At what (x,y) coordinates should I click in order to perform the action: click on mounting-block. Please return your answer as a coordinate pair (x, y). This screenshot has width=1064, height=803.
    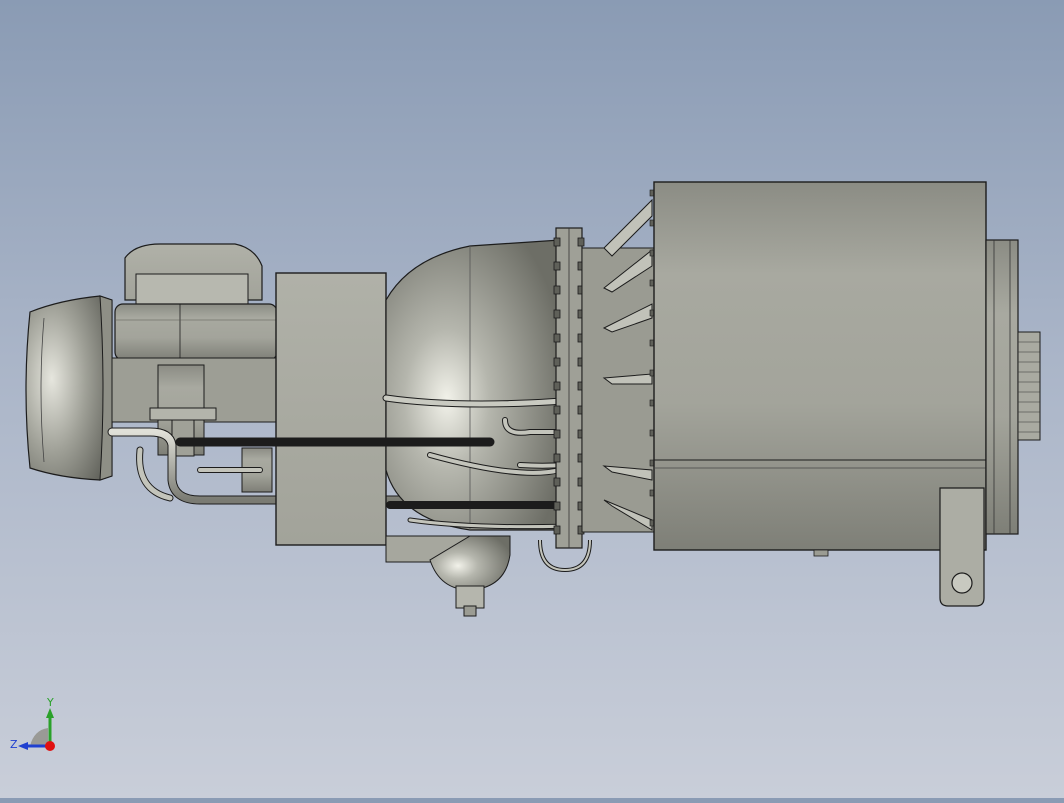
    Looking at the image, I should click on (331, 409).